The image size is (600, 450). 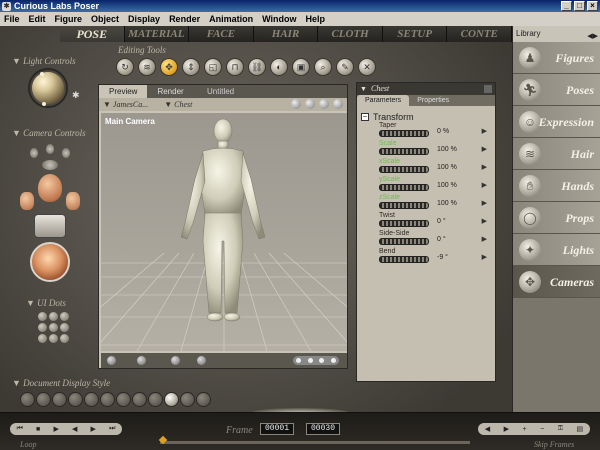 I want to click on translate-in-out-icon: ⇕, so click(x=191, y=67).